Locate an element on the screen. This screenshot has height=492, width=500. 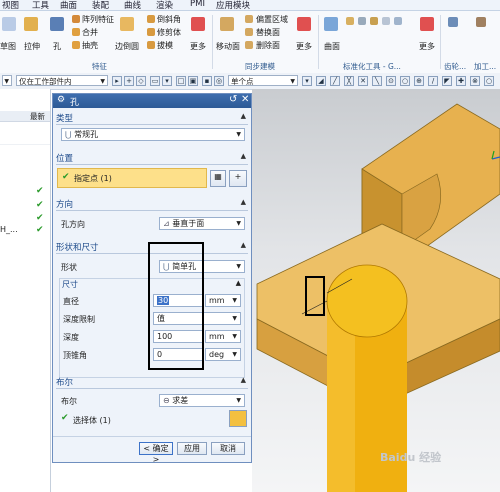
sync-modeling-group-label: 同步建模 is located at coordinates (260, 66).